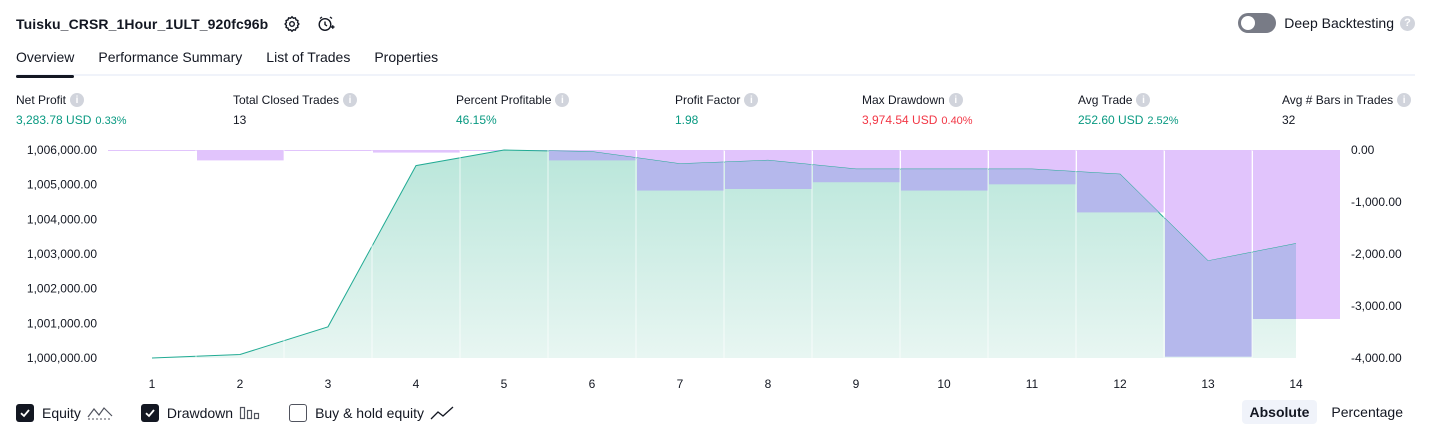  What do you see at coordinates (62, 289) in the screenshot?
I see `left-tick-label: 1,002,000.00` at bounding box center [62, 289].